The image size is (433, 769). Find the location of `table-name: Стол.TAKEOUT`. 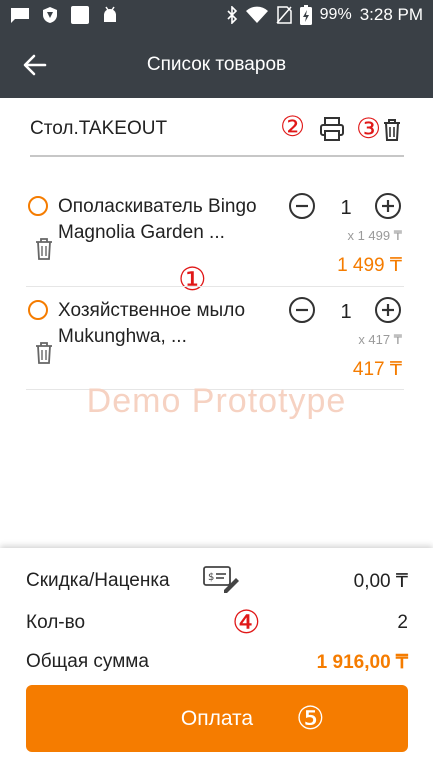

table-name: Стол.TAKEOUT is located at coordinates (99, 128).